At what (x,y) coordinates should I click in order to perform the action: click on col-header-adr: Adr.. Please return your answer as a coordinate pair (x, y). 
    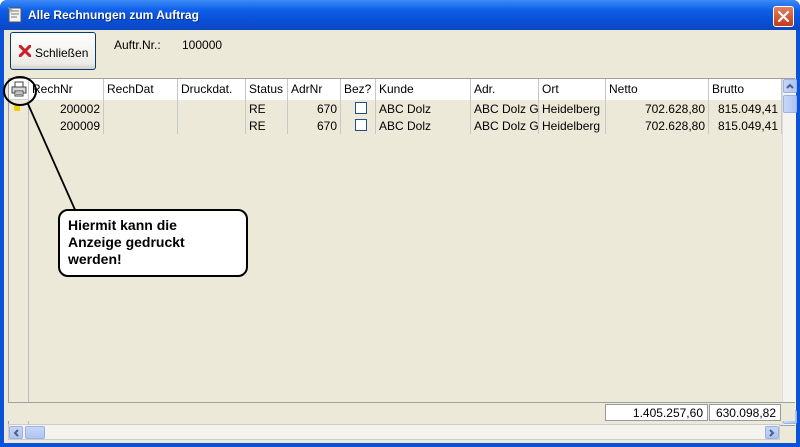
    Looking at the image, I should click on (505, 89).